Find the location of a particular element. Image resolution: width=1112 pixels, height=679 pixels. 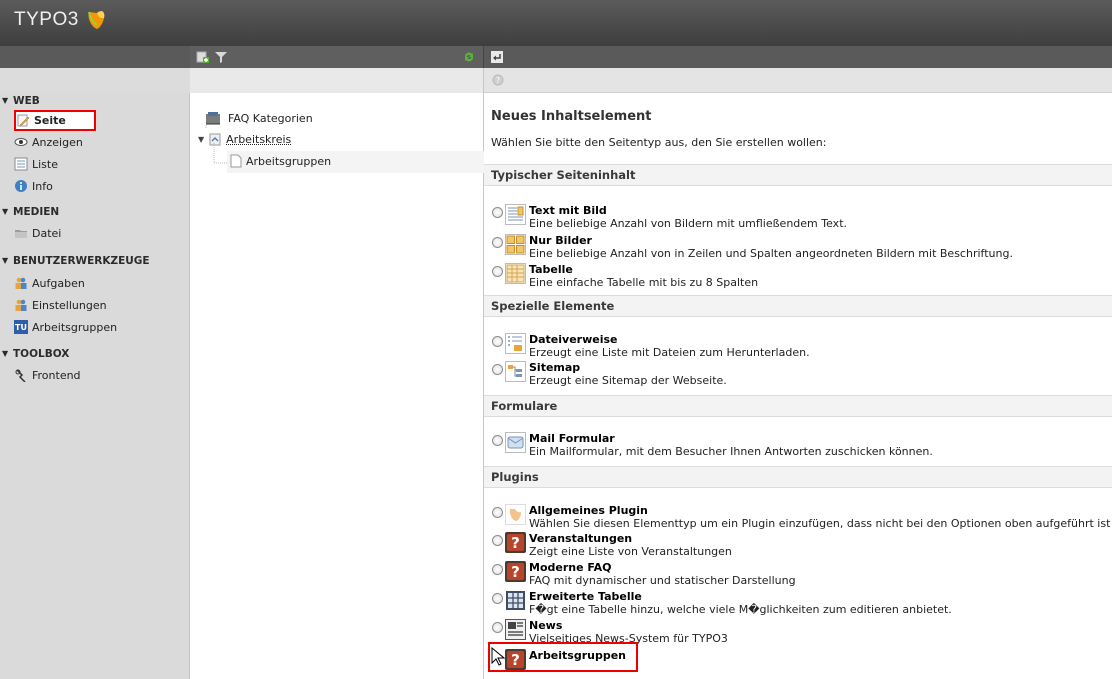

back-icon is located at coordinates (497, 57).